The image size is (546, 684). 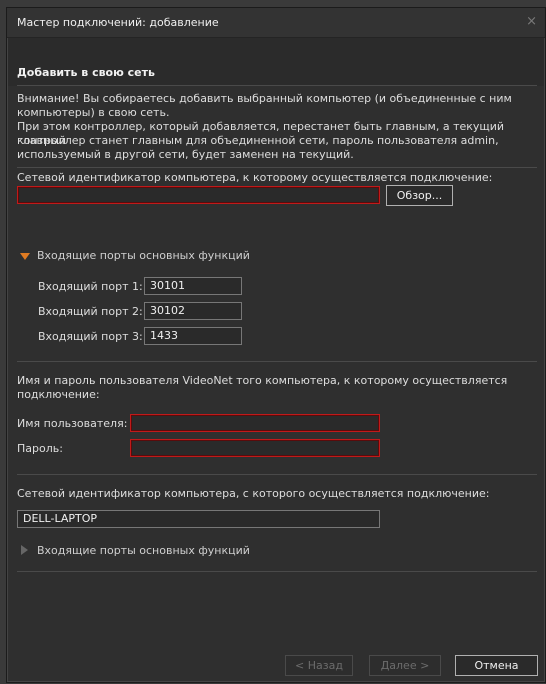 I want to click on password-label: Пароль:, so click(x=40, y=448).